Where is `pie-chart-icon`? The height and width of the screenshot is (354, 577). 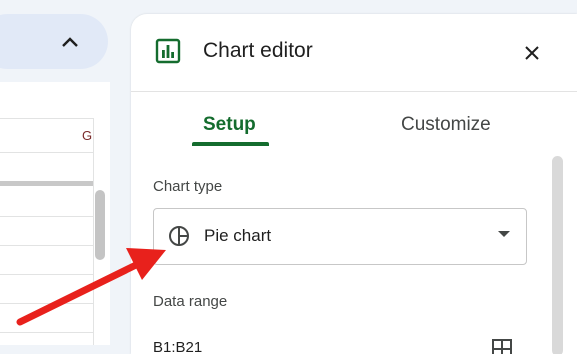
pie-chart-icon is located at coordinates (179, 236).